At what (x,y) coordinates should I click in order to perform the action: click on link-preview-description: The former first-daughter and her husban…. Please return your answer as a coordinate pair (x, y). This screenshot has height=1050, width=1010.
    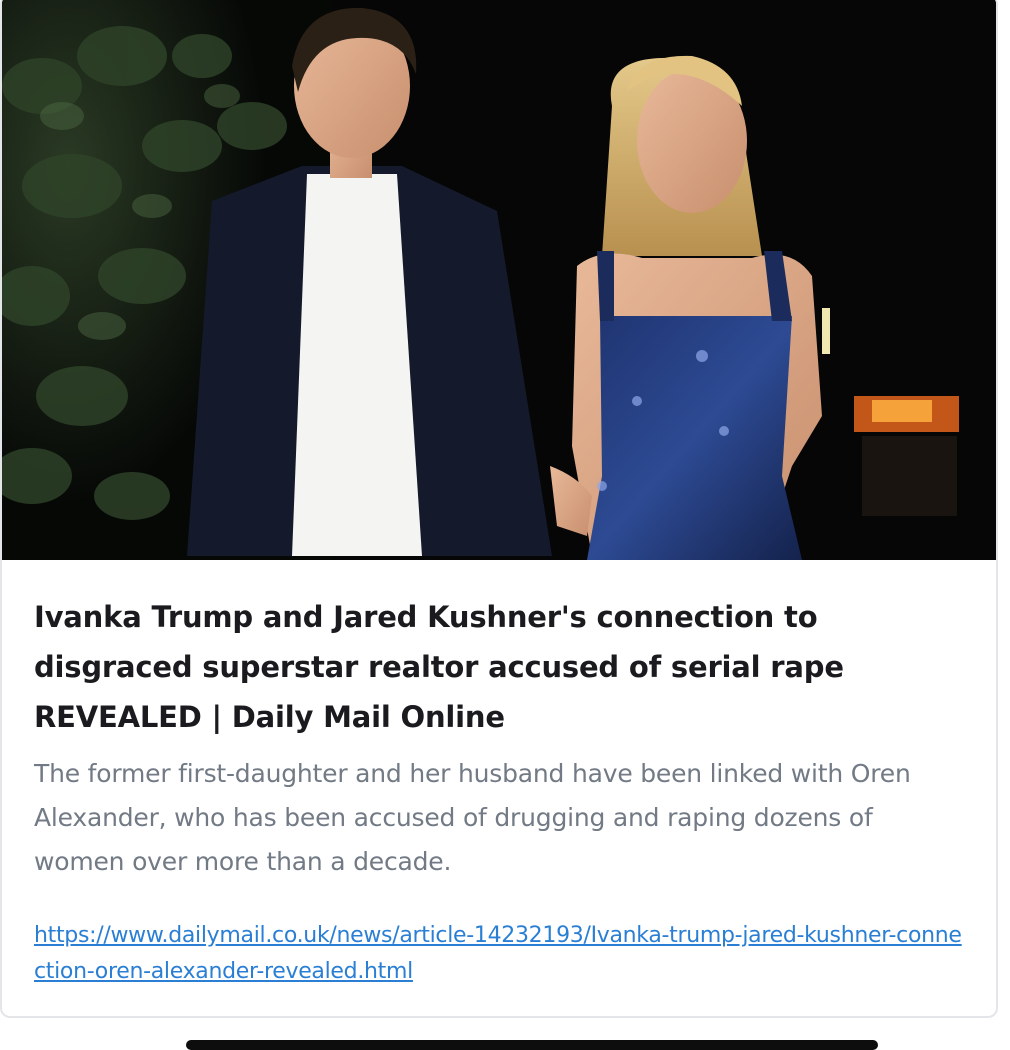
    Looking at the image, I should click on (472, 817).